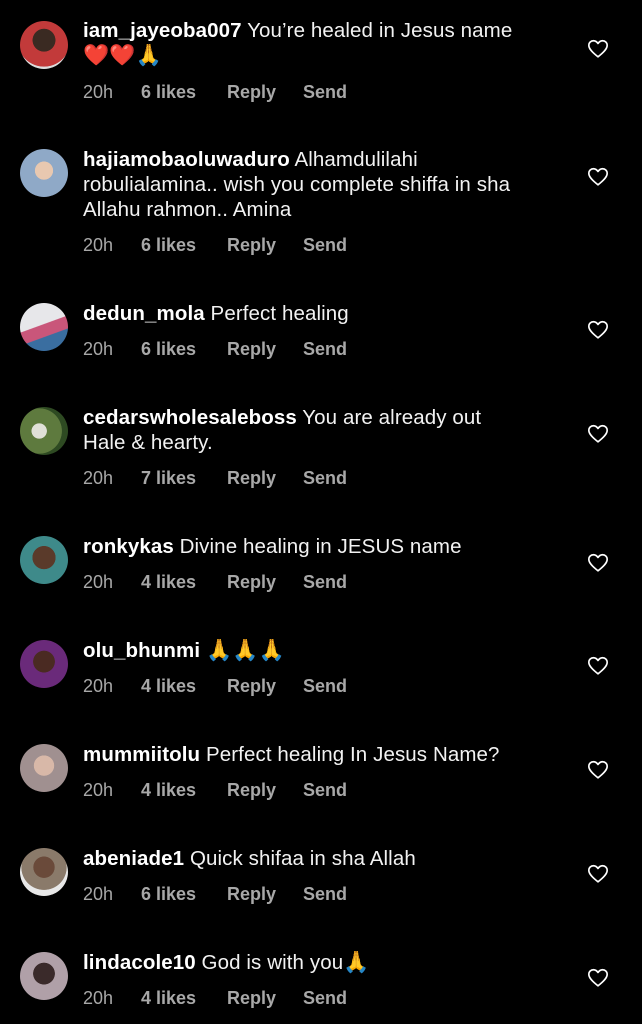  I want to click on comment-text: abeniade1 Quick shifaa in sha Allah, so click(323, 858).